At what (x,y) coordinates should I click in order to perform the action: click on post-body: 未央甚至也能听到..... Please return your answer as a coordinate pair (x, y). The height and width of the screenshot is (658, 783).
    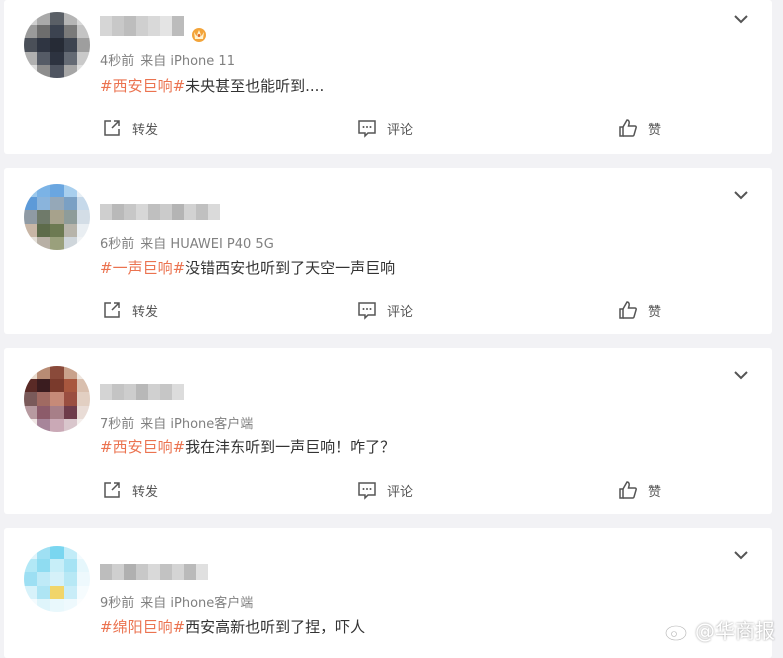
    Looking at the image, I should click on (255, 86).